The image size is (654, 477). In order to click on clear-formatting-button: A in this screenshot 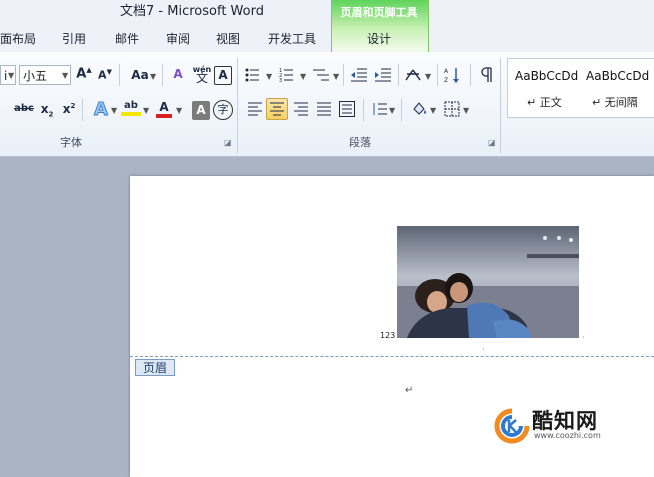, I will do `click(178, 77)`.